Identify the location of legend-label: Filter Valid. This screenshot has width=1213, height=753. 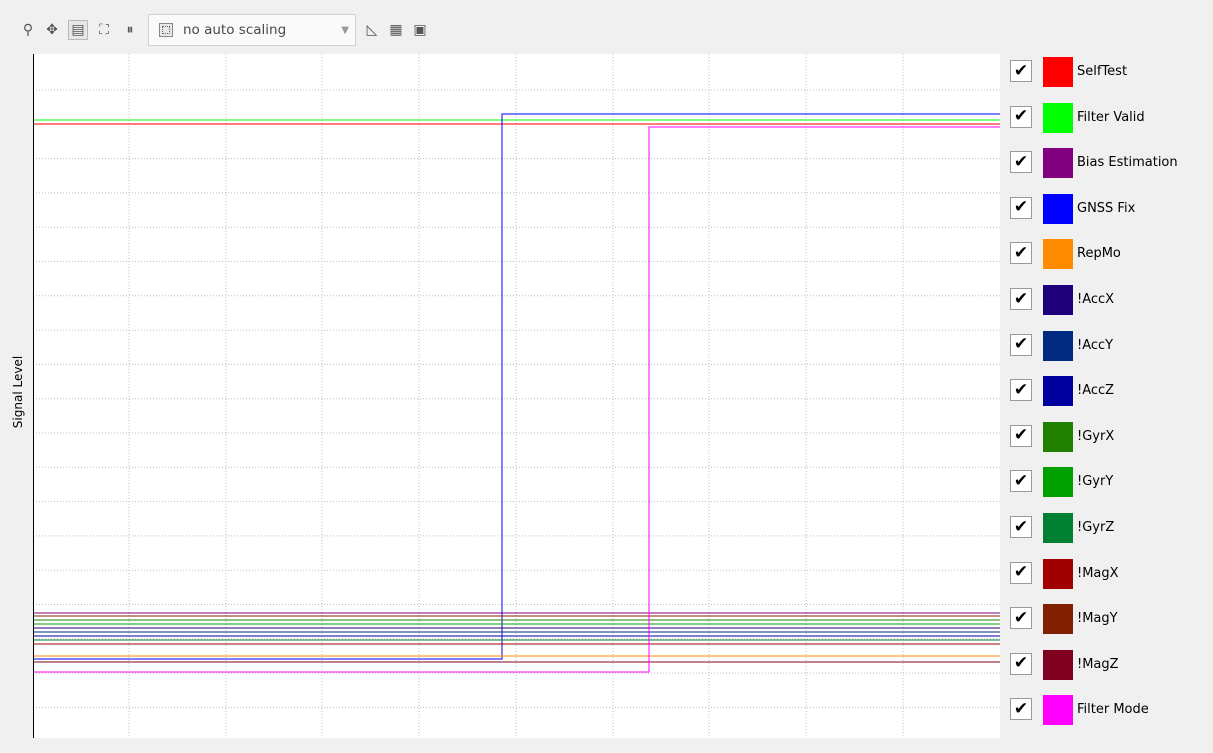
(1111, 117).